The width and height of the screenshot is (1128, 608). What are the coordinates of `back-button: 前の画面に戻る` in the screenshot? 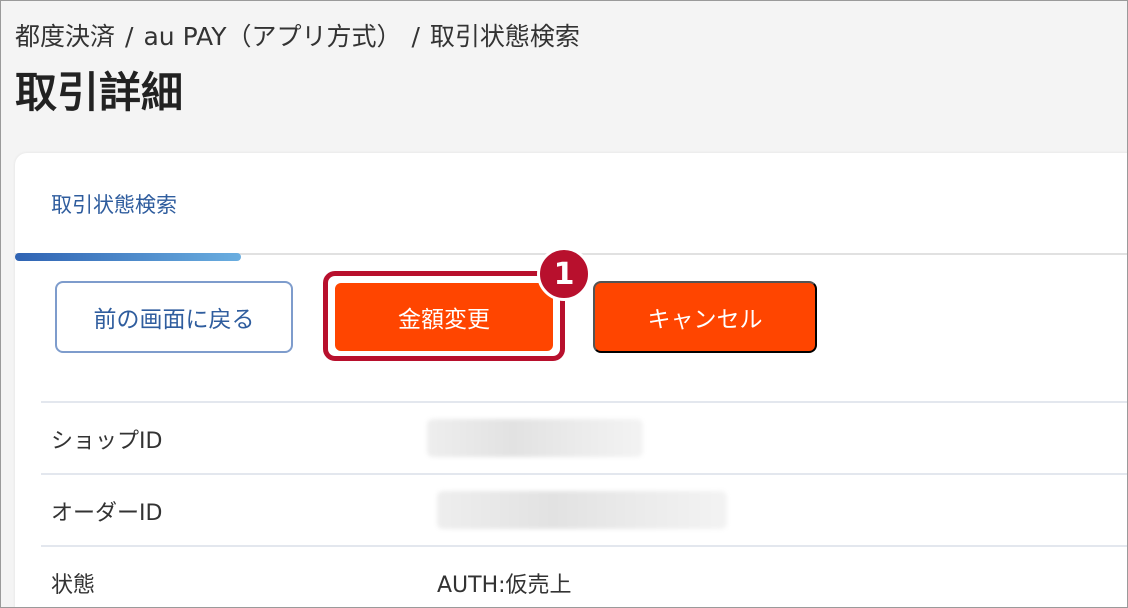 It's located at (174, 317).